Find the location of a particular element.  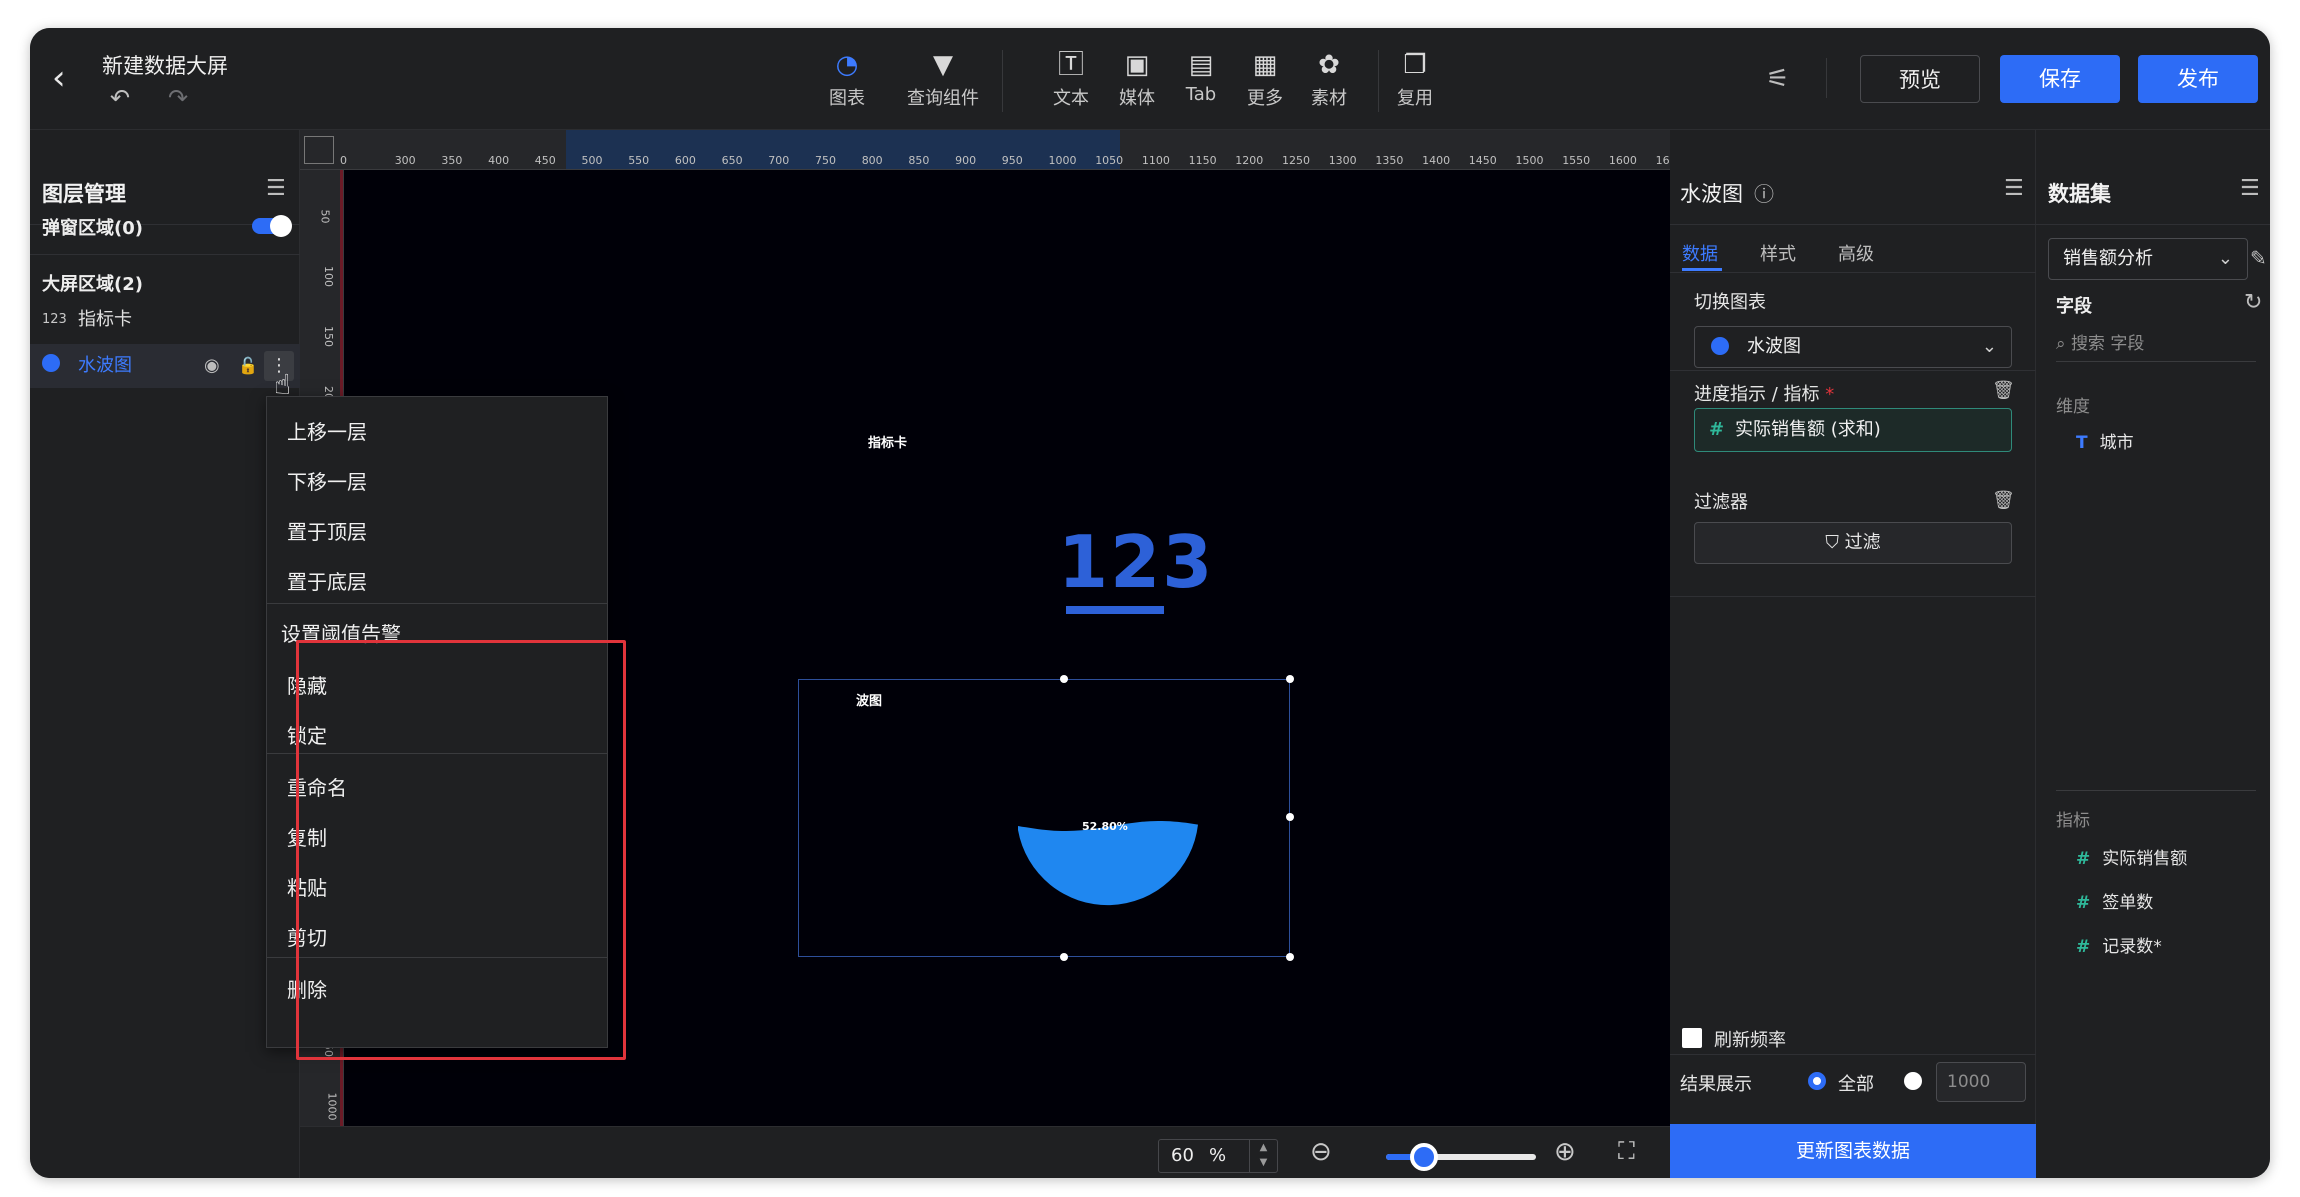

lock-icon: 🔓 is located at coordinates (248, 366).